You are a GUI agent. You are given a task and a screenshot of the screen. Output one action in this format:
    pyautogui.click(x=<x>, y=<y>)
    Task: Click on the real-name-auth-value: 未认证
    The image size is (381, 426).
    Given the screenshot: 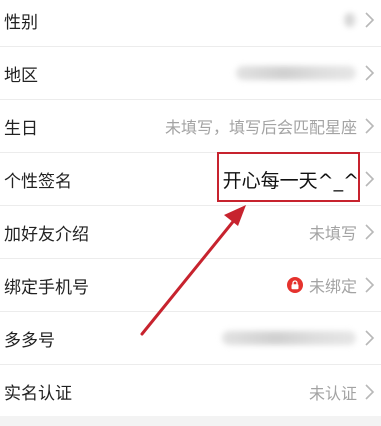 What is the action you would take?
    pyautogui.click(x=332, y=393)
    